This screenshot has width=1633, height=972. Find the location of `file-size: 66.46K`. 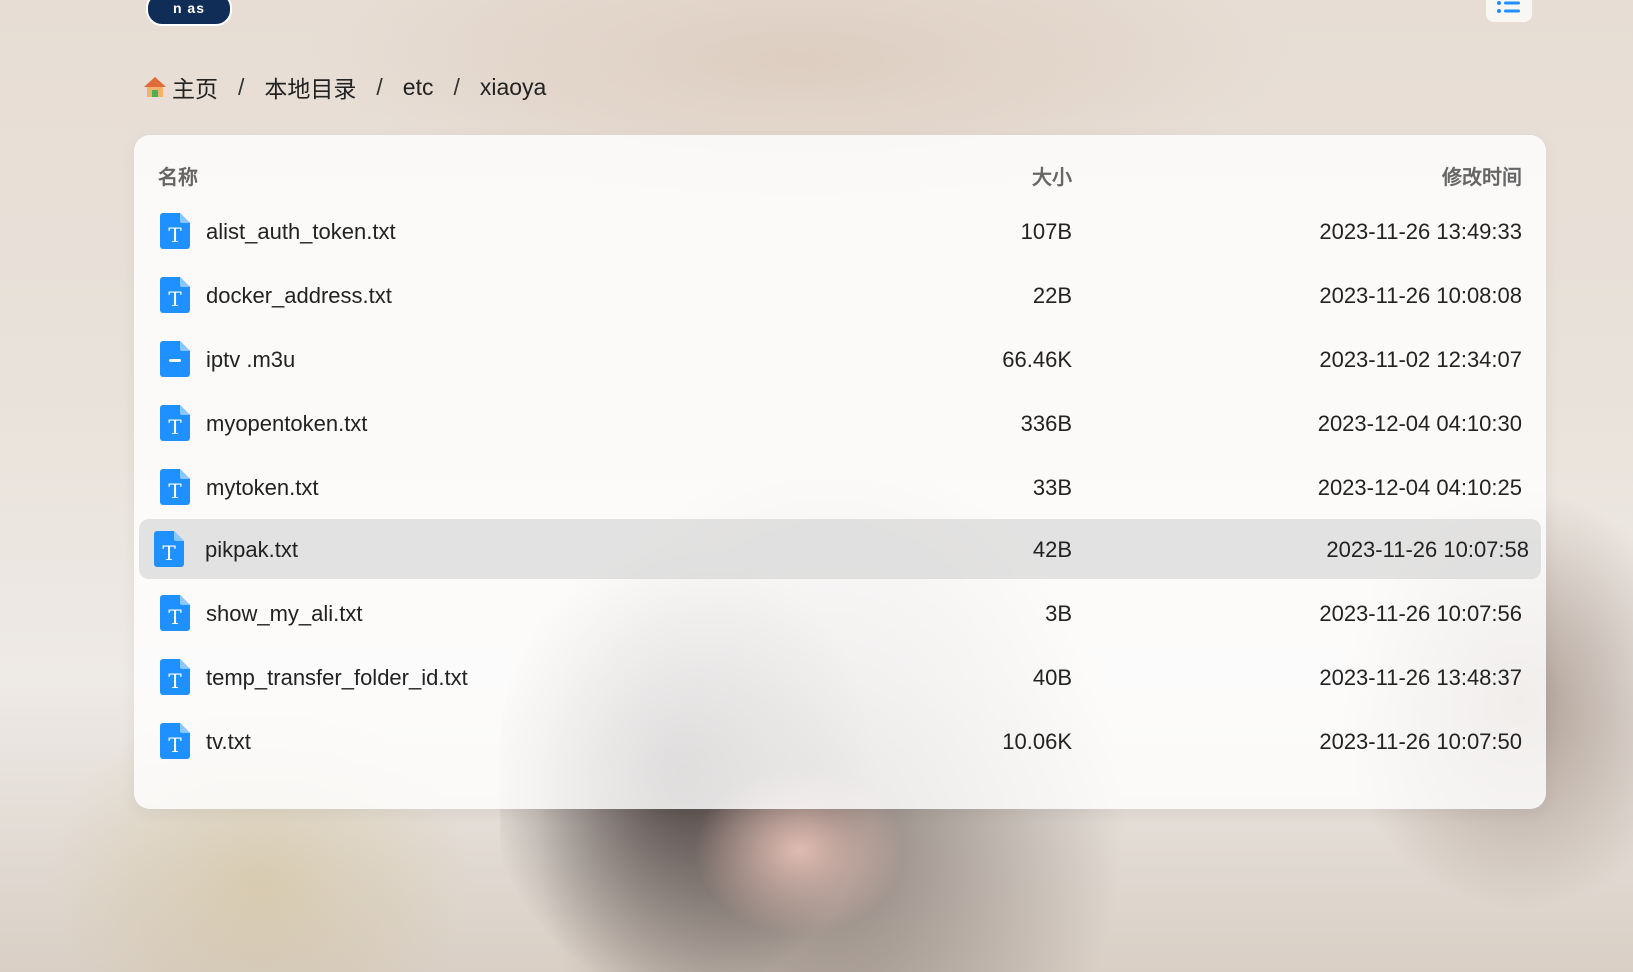

file-size: 66.46K is located at coordinates (1037, 359).